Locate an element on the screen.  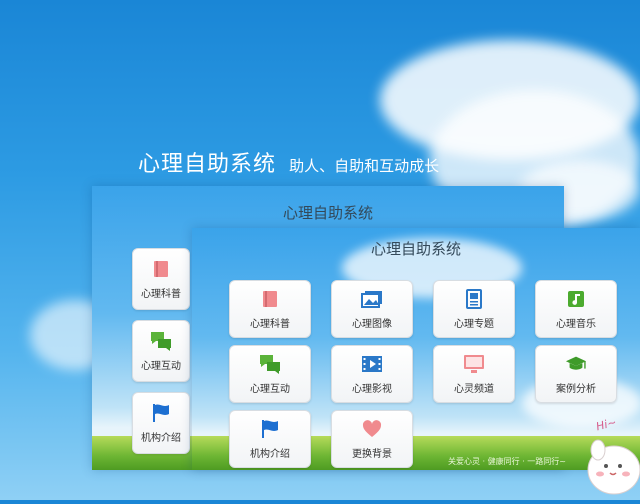
hero-heading: 心理自助系统 助人、自助和互动成长 is located at coordinates (288, 162).